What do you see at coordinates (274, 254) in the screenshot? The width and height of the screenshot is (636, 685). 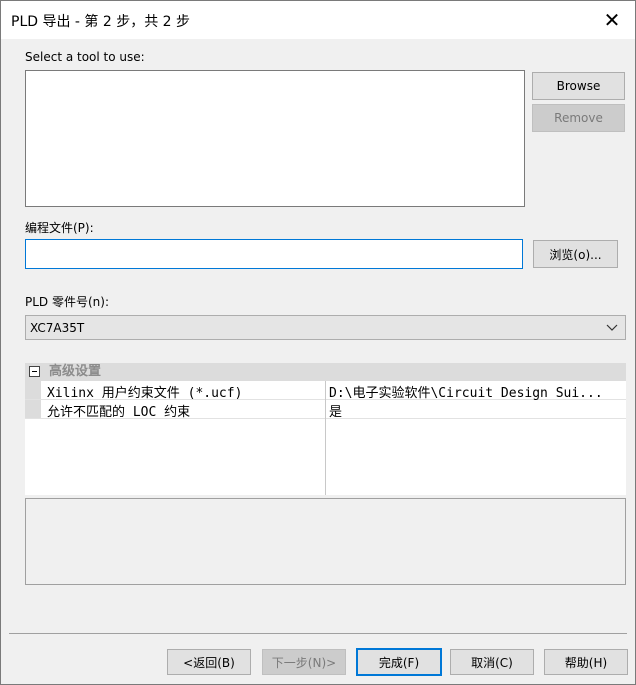 I see `program-file-input` at bounding box center [274, 254].